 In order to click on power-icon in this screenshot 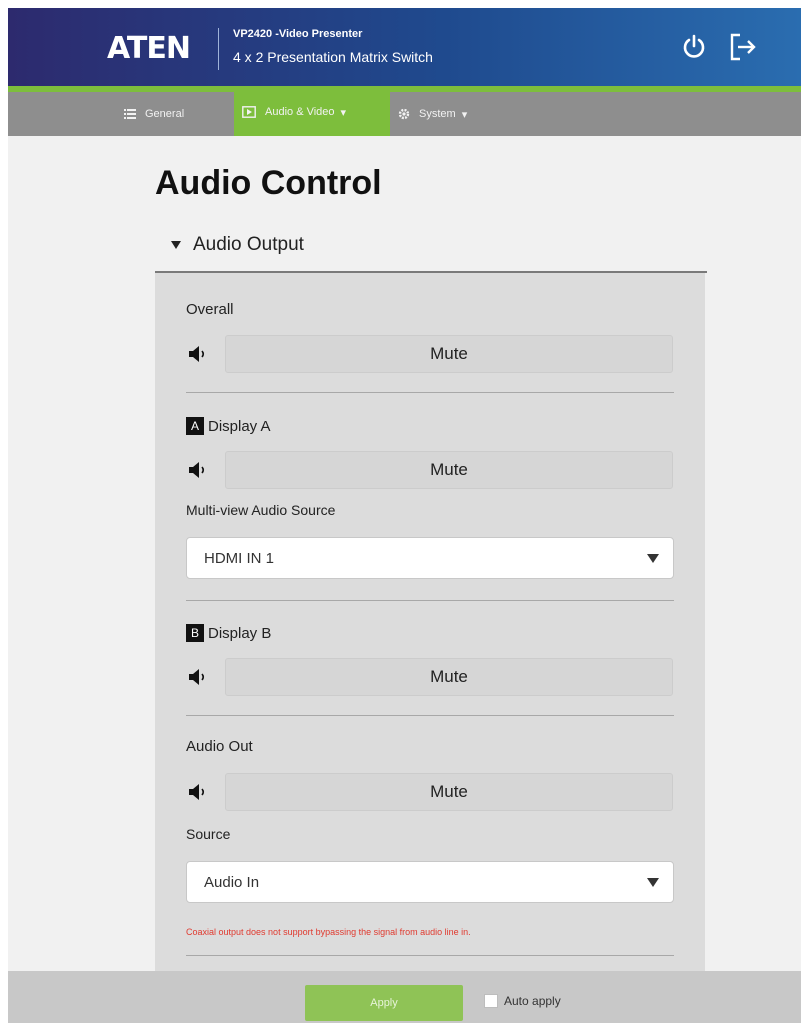, I will do `click(694, 47)`.